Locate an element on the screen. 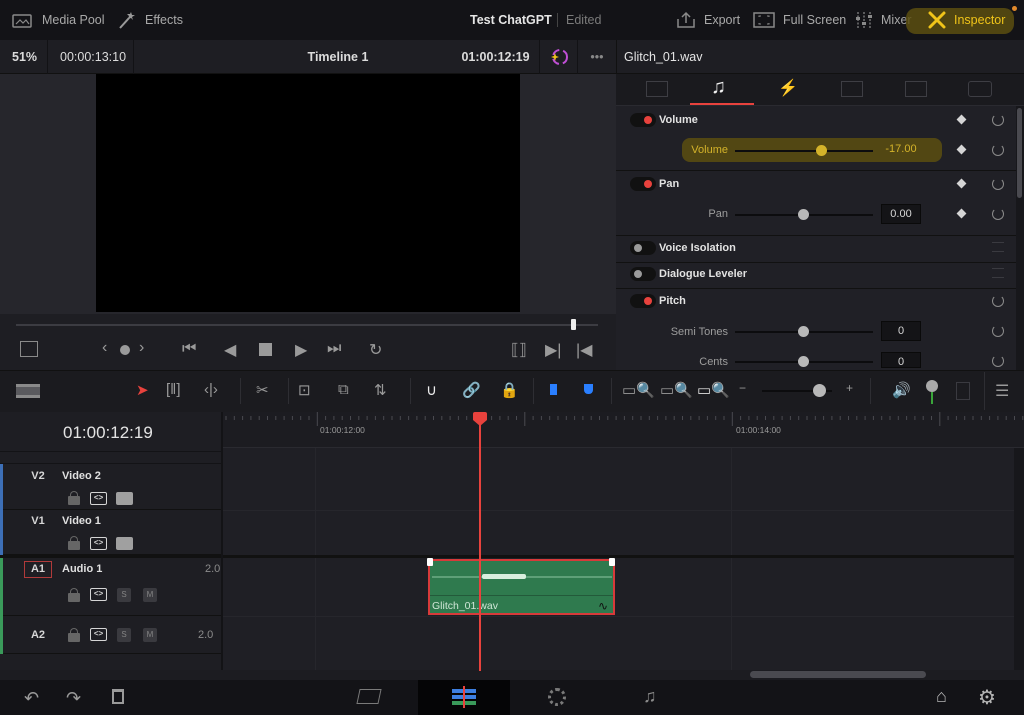 This screenshot has height=715, width=1024. play-reverse-icon: ◀ is located at coordinates (230, 350).